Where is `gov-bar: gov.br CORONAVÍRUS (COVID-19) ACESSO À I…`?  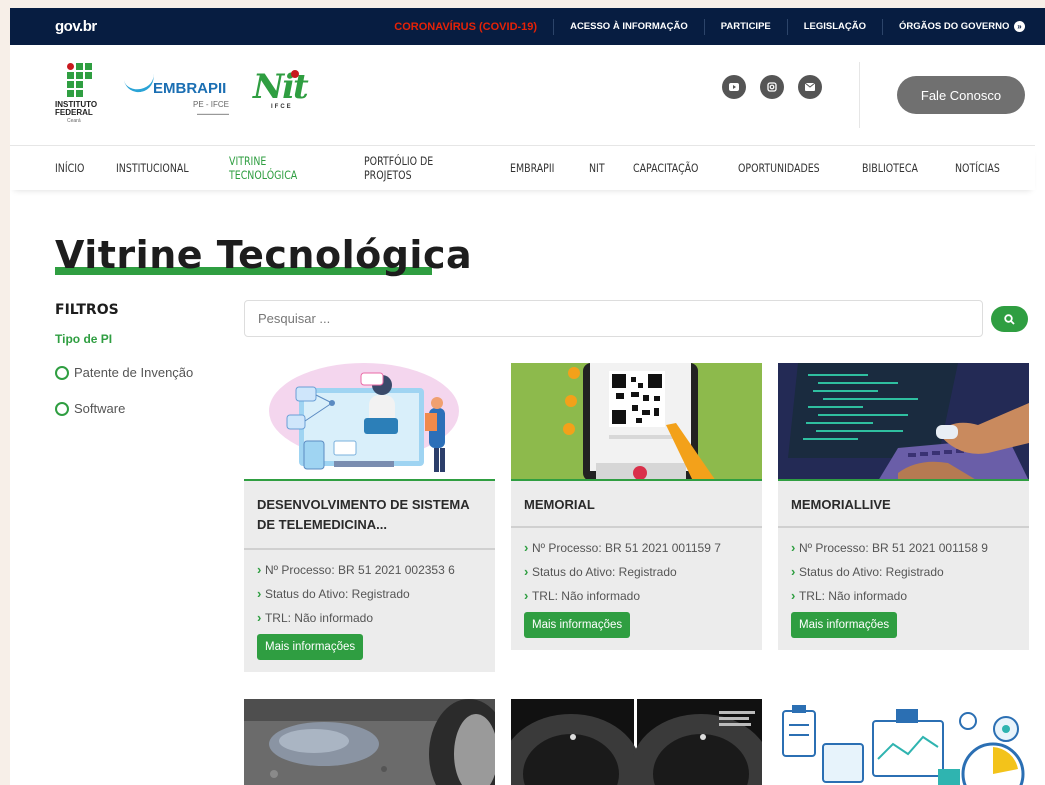
gov-bar: gov.br CORONAVÍRUS (COVID-19) ACESSO À I… is located at coordinates (527, 26).